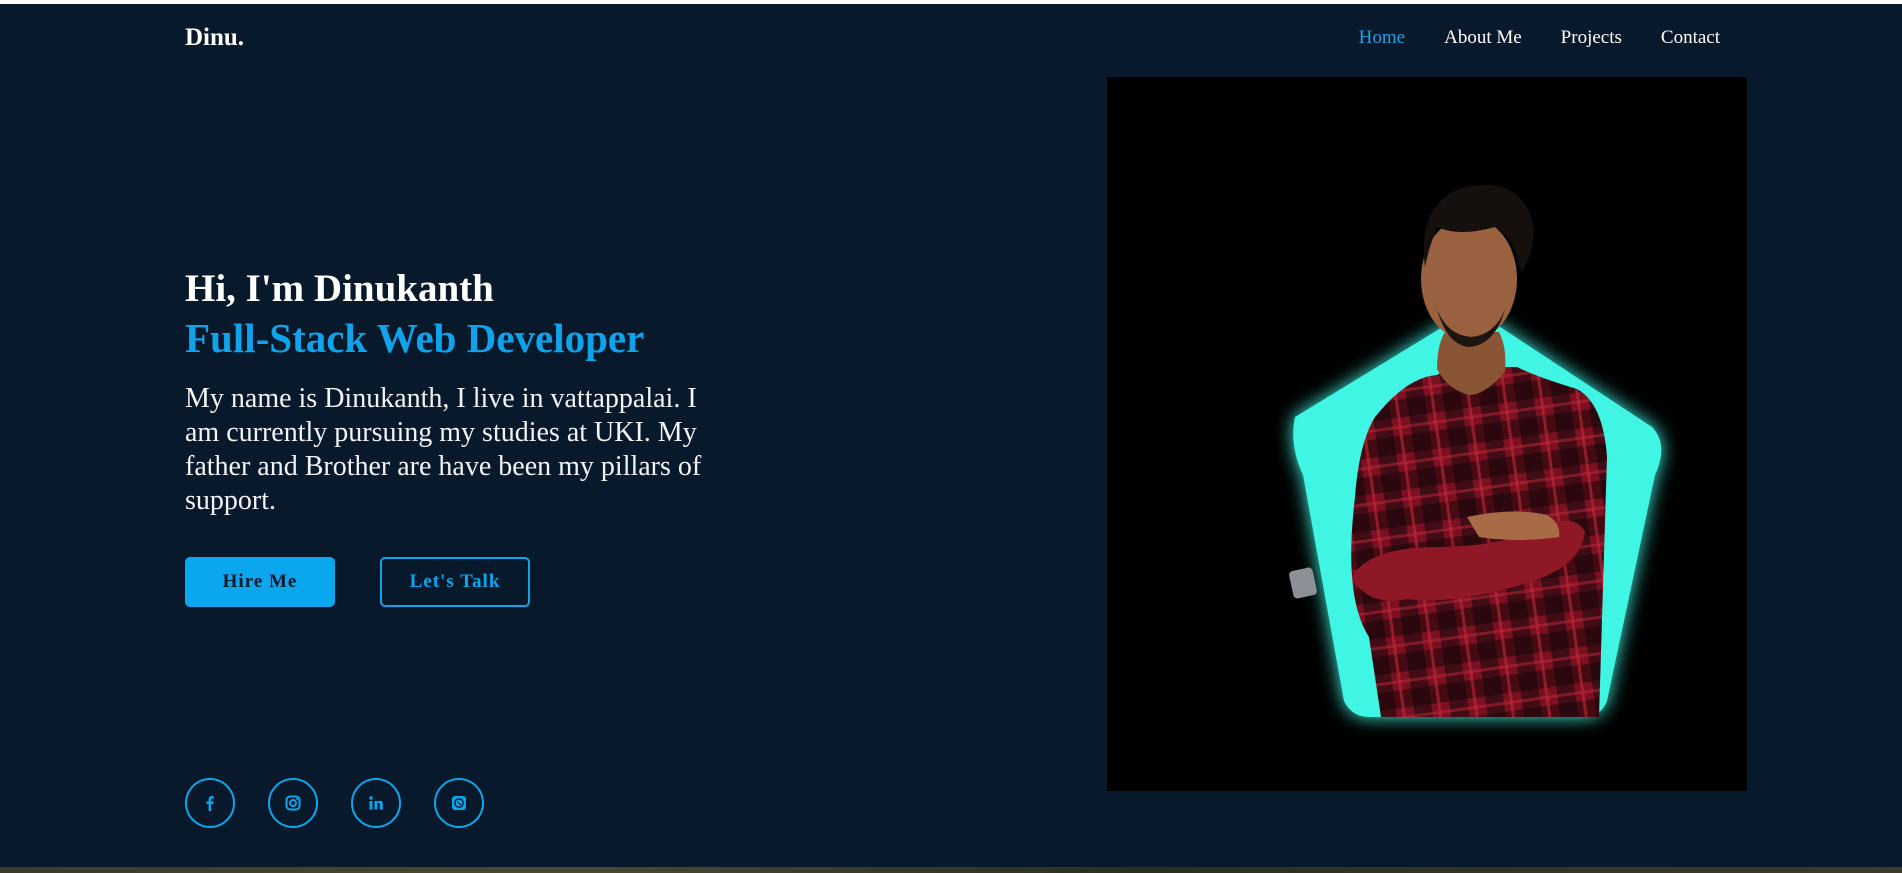  What do you see at coordinates (1591, 38) in the screenshot?
I see `nav-item-projects: Projects` at bounding box center [1591, 38].